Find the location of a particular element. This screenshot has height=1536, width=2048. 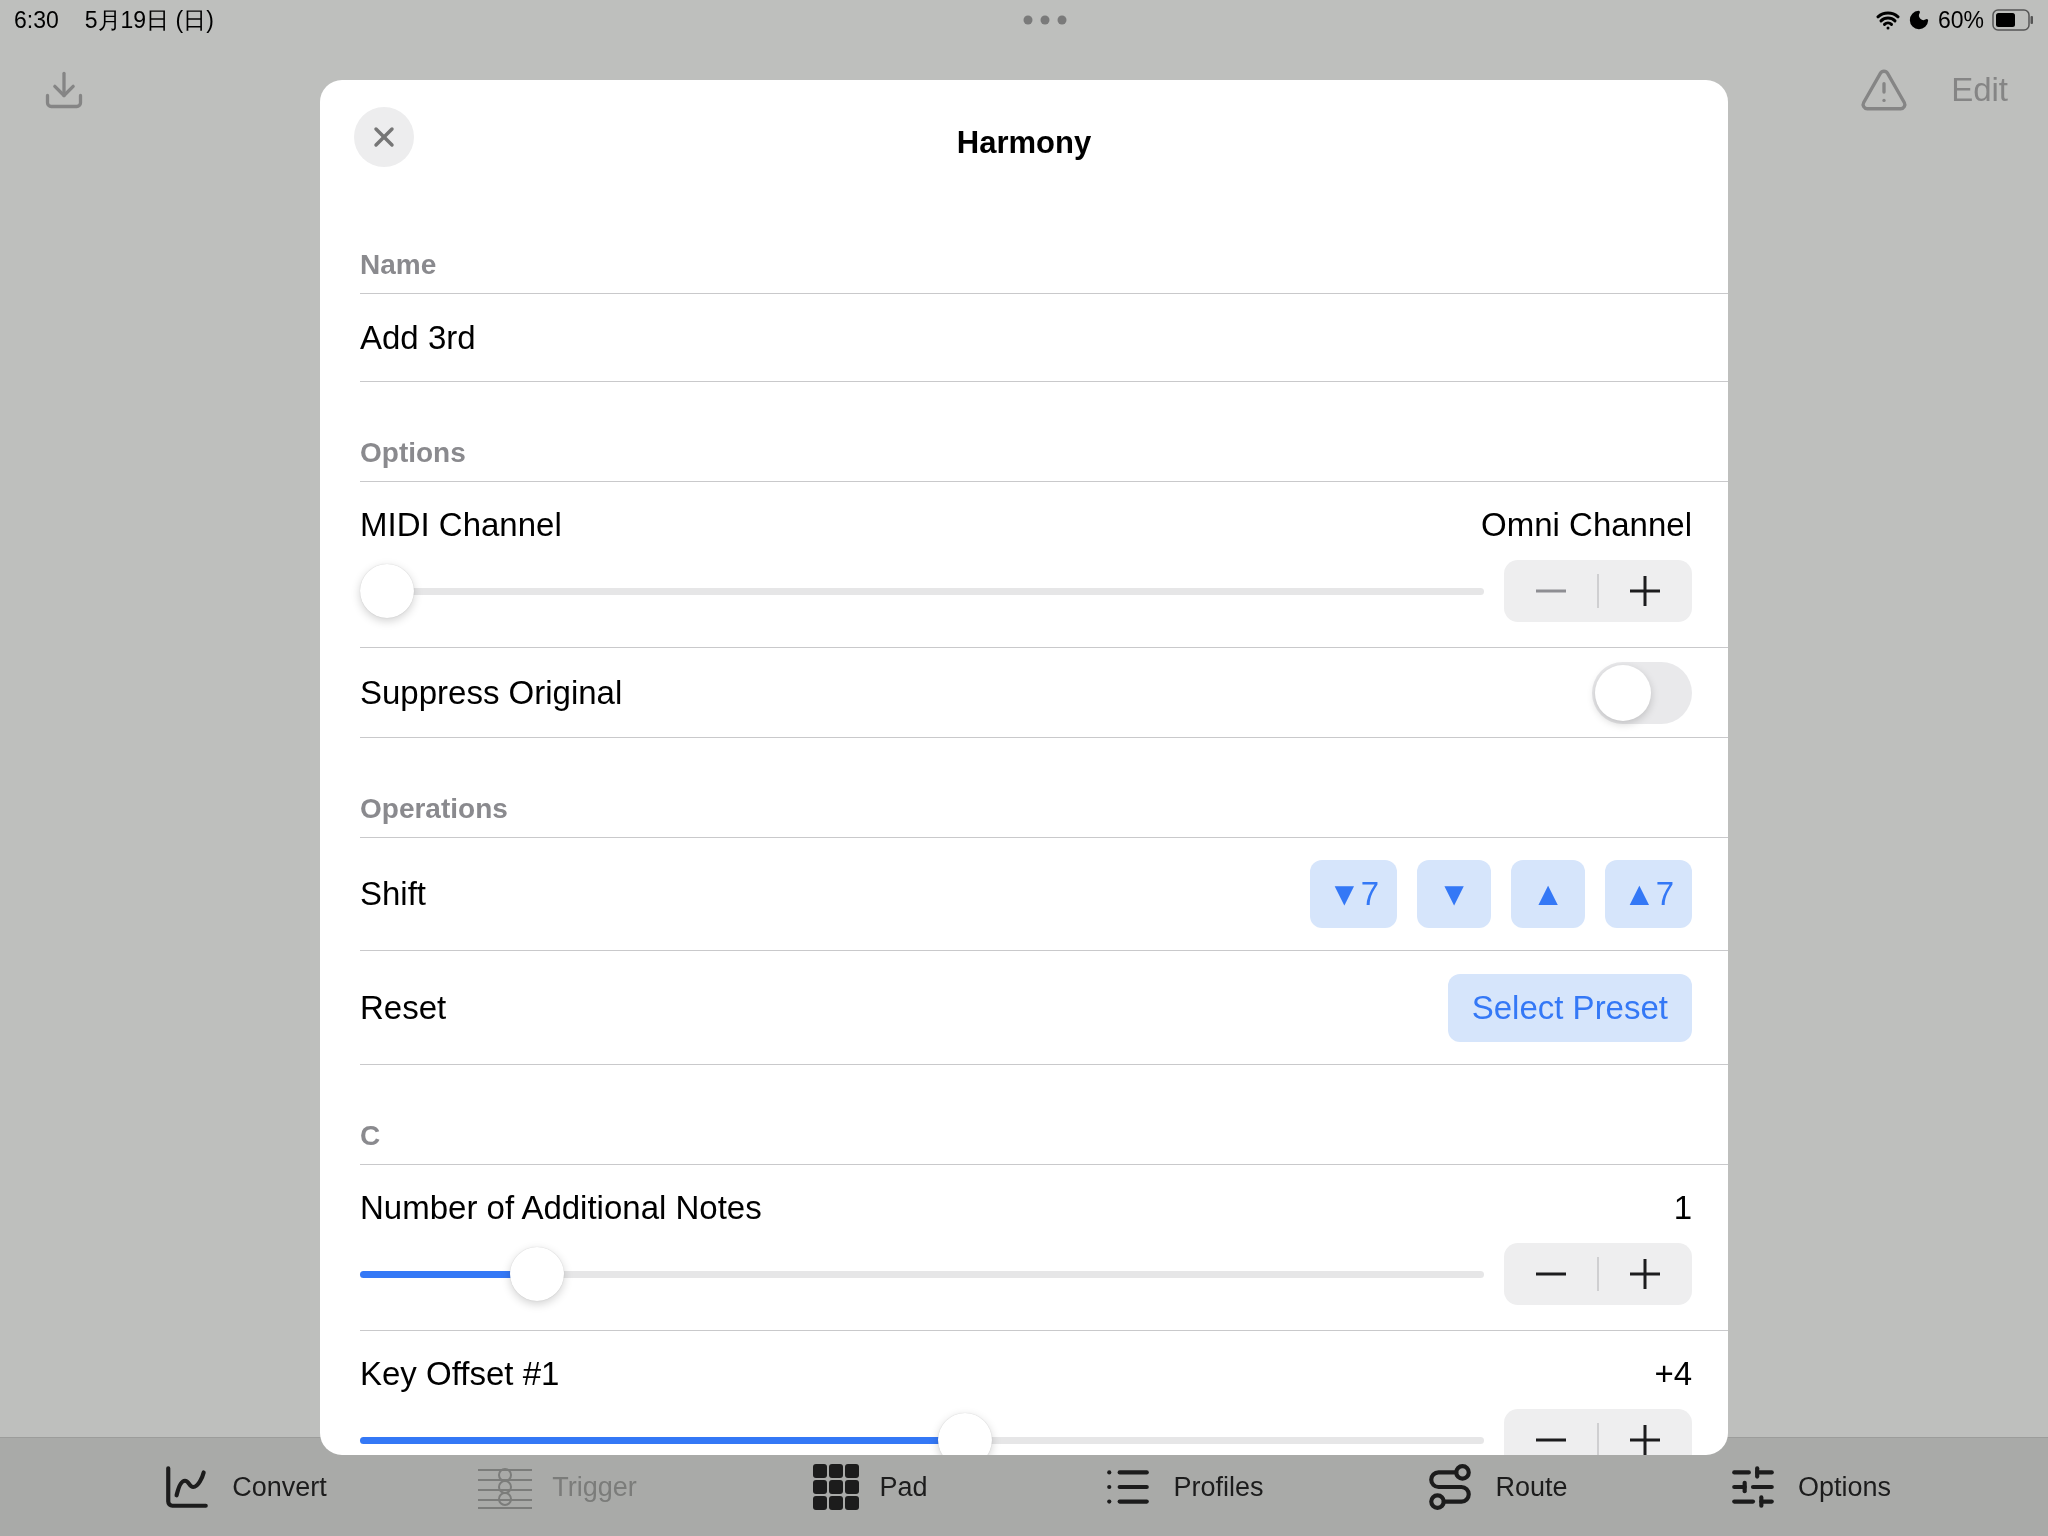

row-label: Number of Additional Notes is located at coordinates (561, 1208).